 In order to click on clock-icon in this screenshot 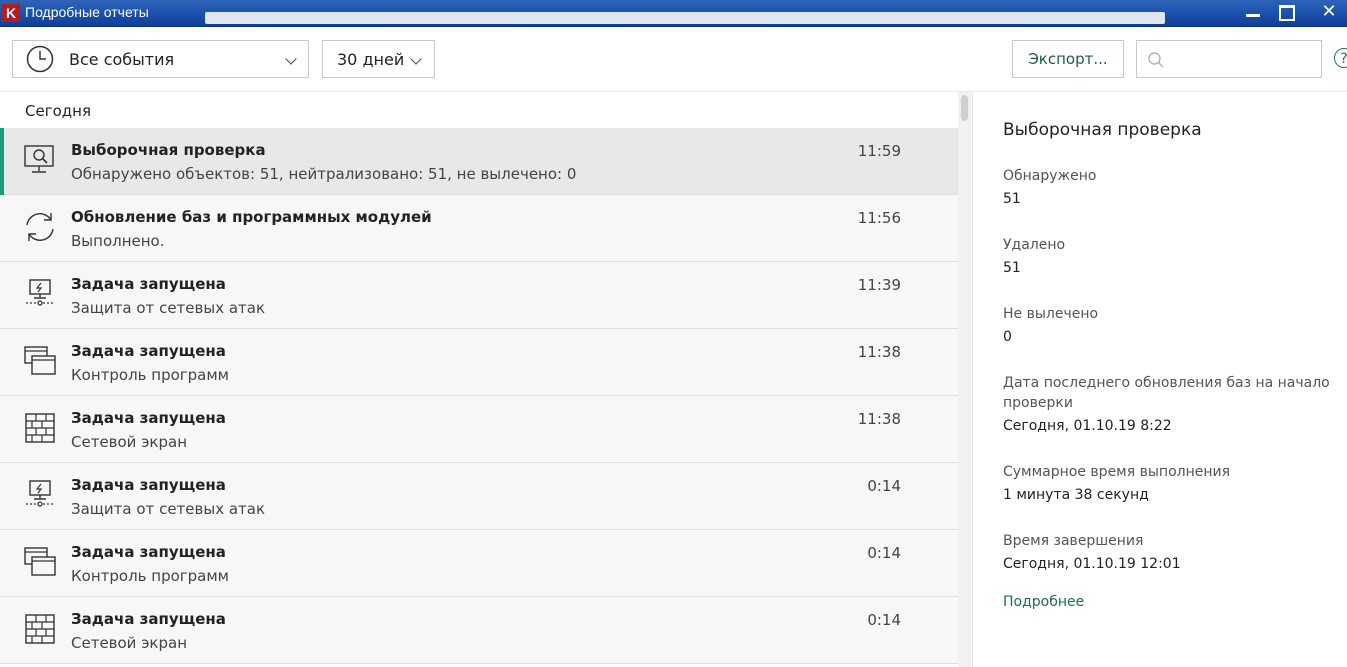, I will do `click(40, 59)`.